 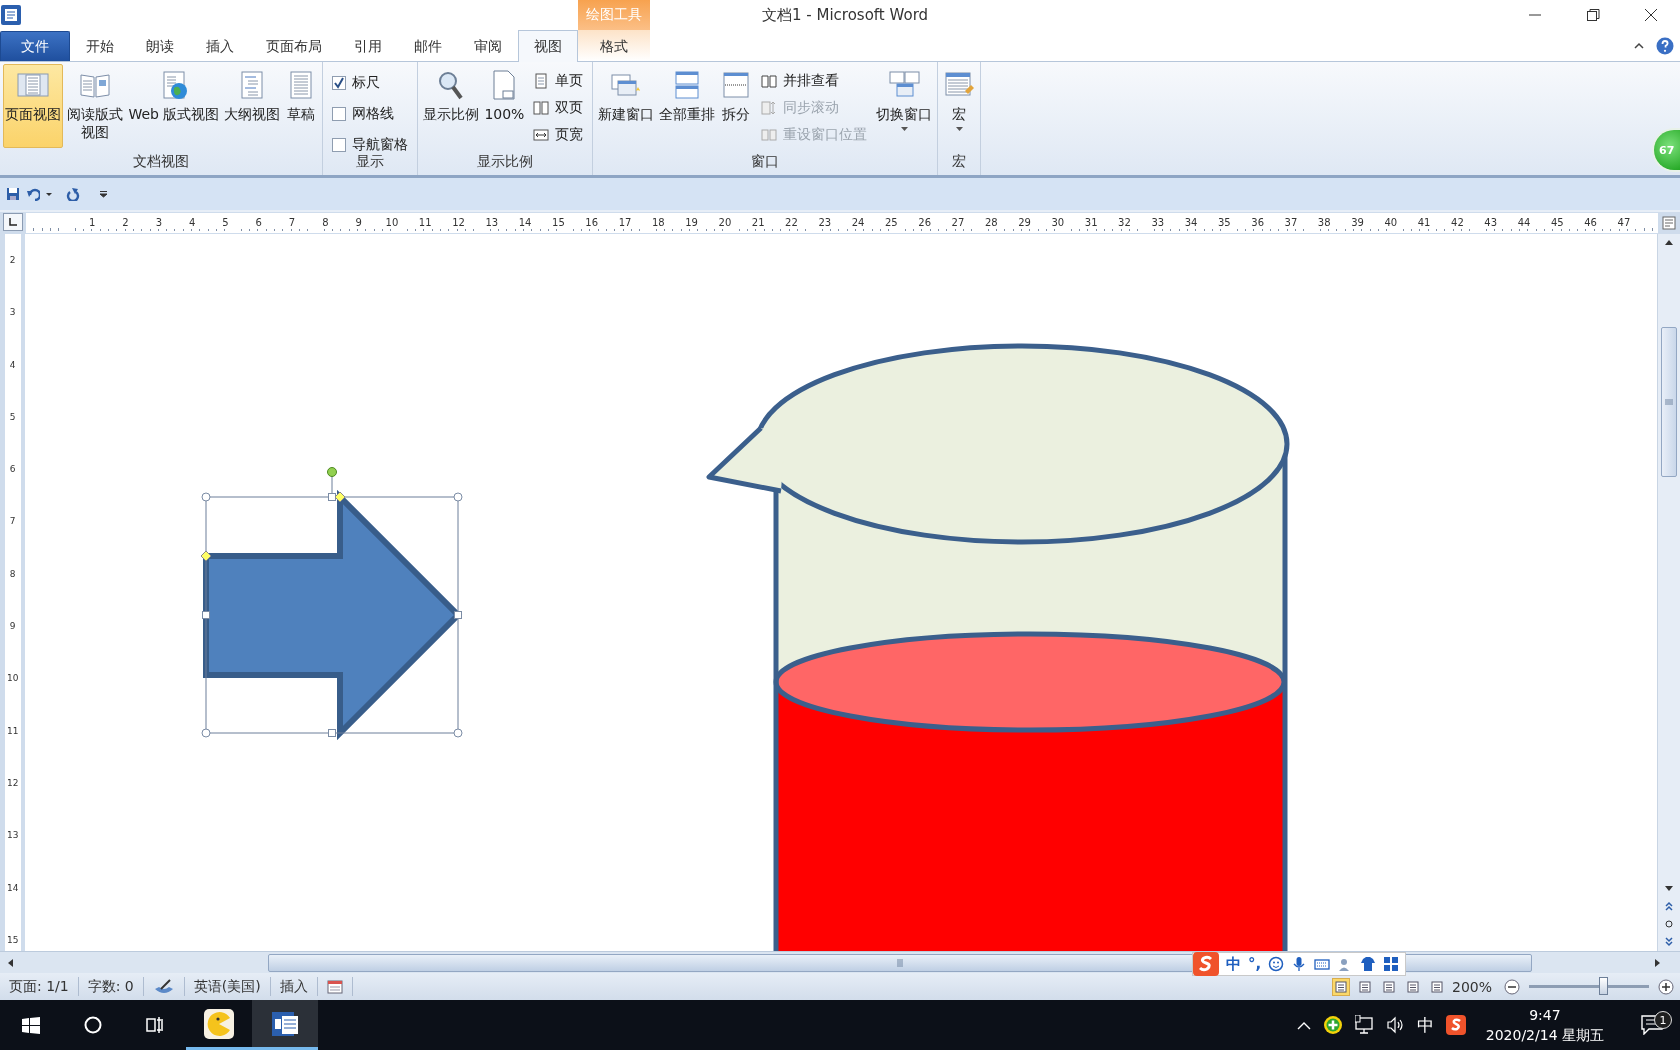 I want to click on undo-button, so click(x=33, y=194).